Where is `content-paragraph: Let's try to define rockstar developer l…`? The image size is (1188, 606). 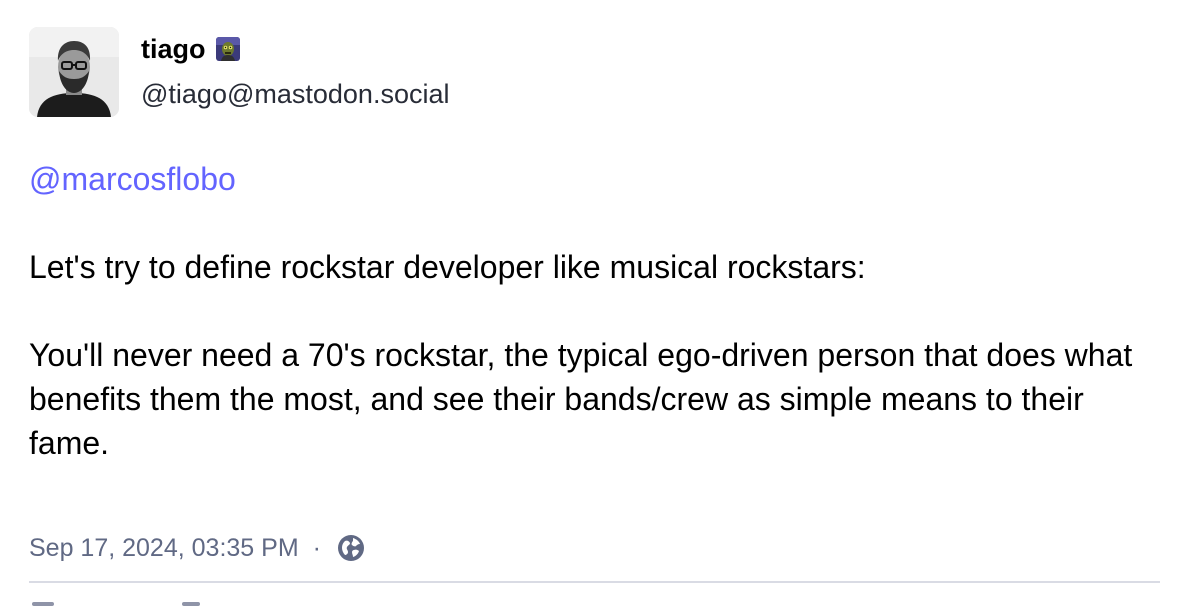
content-paragraph: Let's try to define rockstar developer l… is located at coordinates (447, 267).